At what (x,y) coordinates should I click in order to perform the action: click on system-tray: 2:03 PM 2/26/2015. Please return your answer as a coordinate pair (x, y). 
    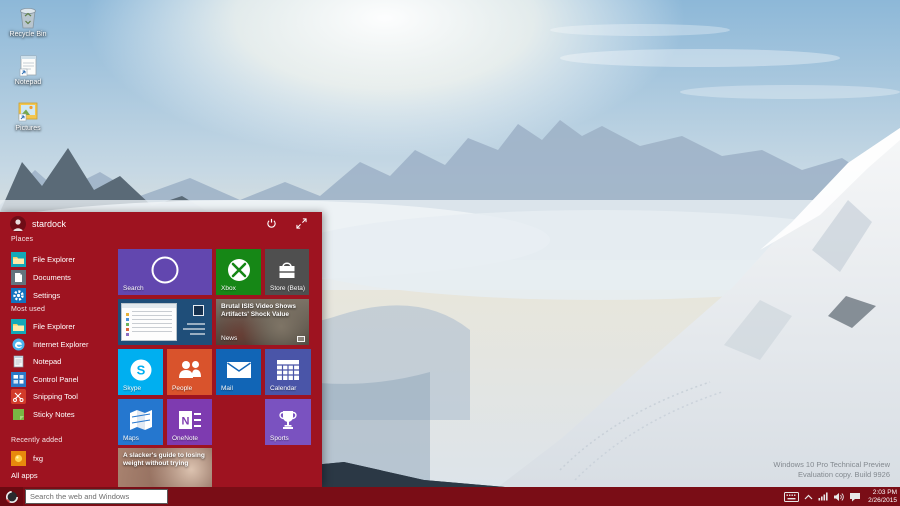
    Looking at the image, I should click on (842, 496).